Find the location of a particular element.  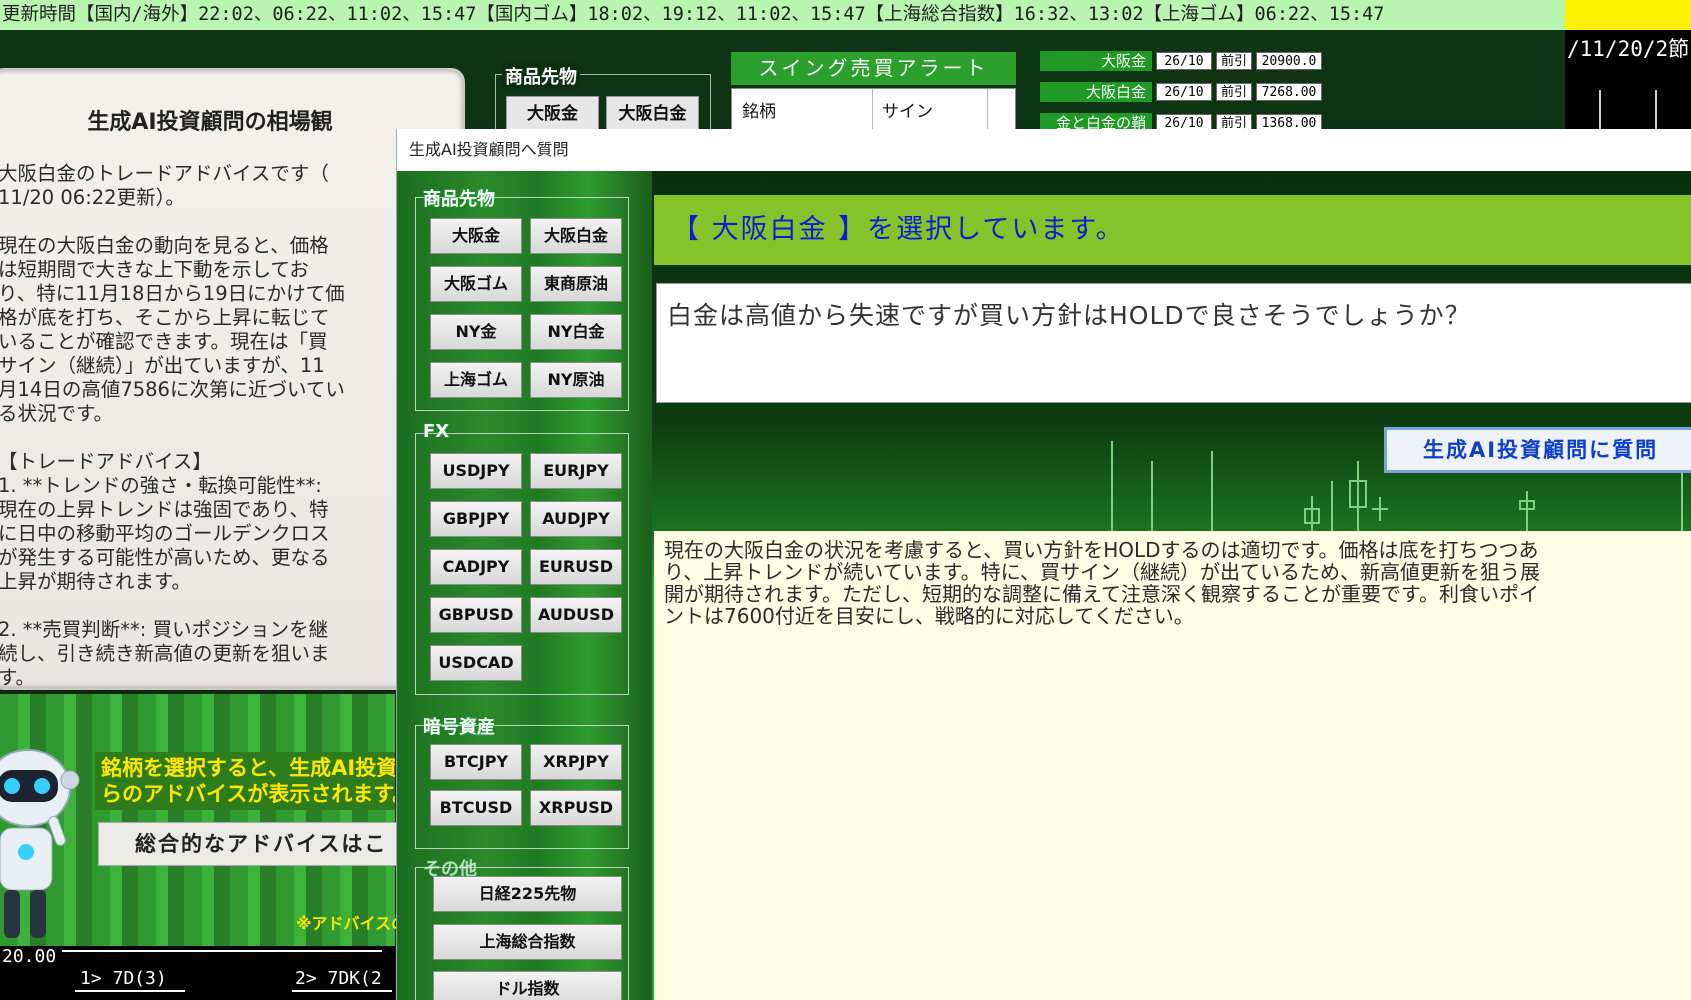

button-usdjpy: USDJPY is located at coordinates (476, 471).